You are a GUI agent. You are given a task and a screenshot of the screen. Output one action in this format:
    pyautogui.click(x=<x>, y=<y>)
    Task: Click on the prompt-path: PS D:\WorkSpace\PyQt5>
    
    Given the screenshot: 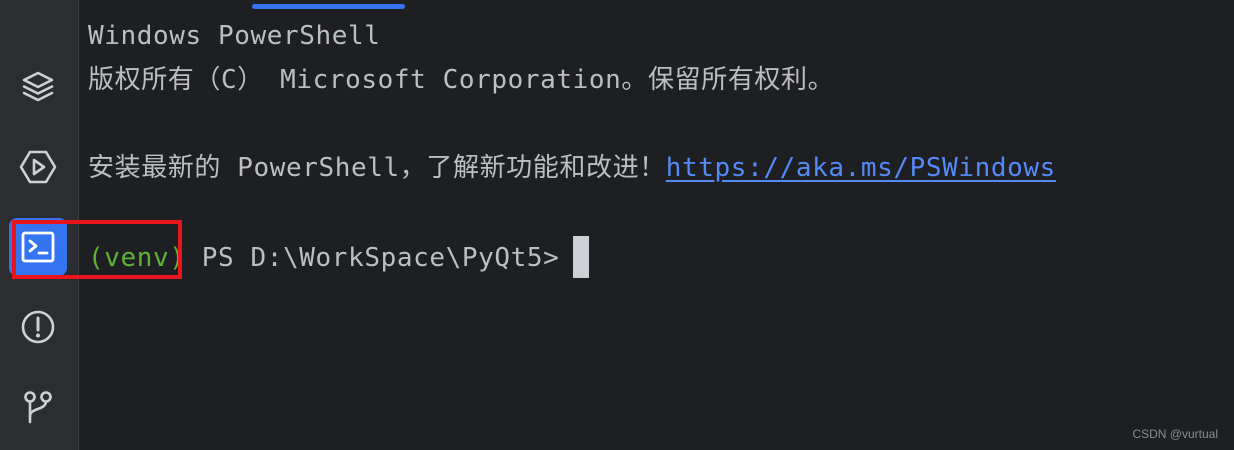 What is the action you would take?
    pyautogui.click(x=372, y=258)
    